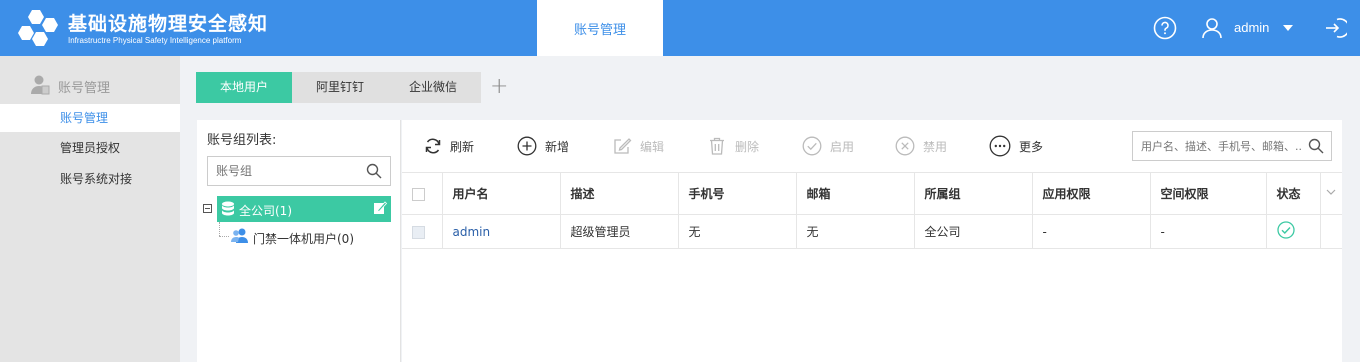  Describe the element at coordinates (921, 146) in the screenshot. I see `disable-button: 禁用` at that location.